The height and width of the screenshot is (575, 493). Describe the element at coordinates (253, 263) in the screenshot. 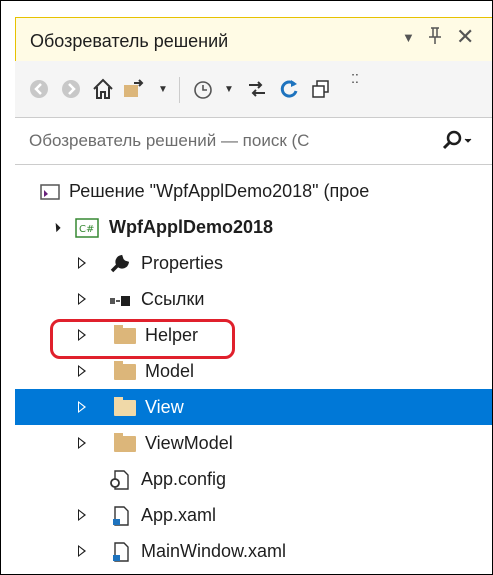

I see `tree-row-properties: Properties` at that location.